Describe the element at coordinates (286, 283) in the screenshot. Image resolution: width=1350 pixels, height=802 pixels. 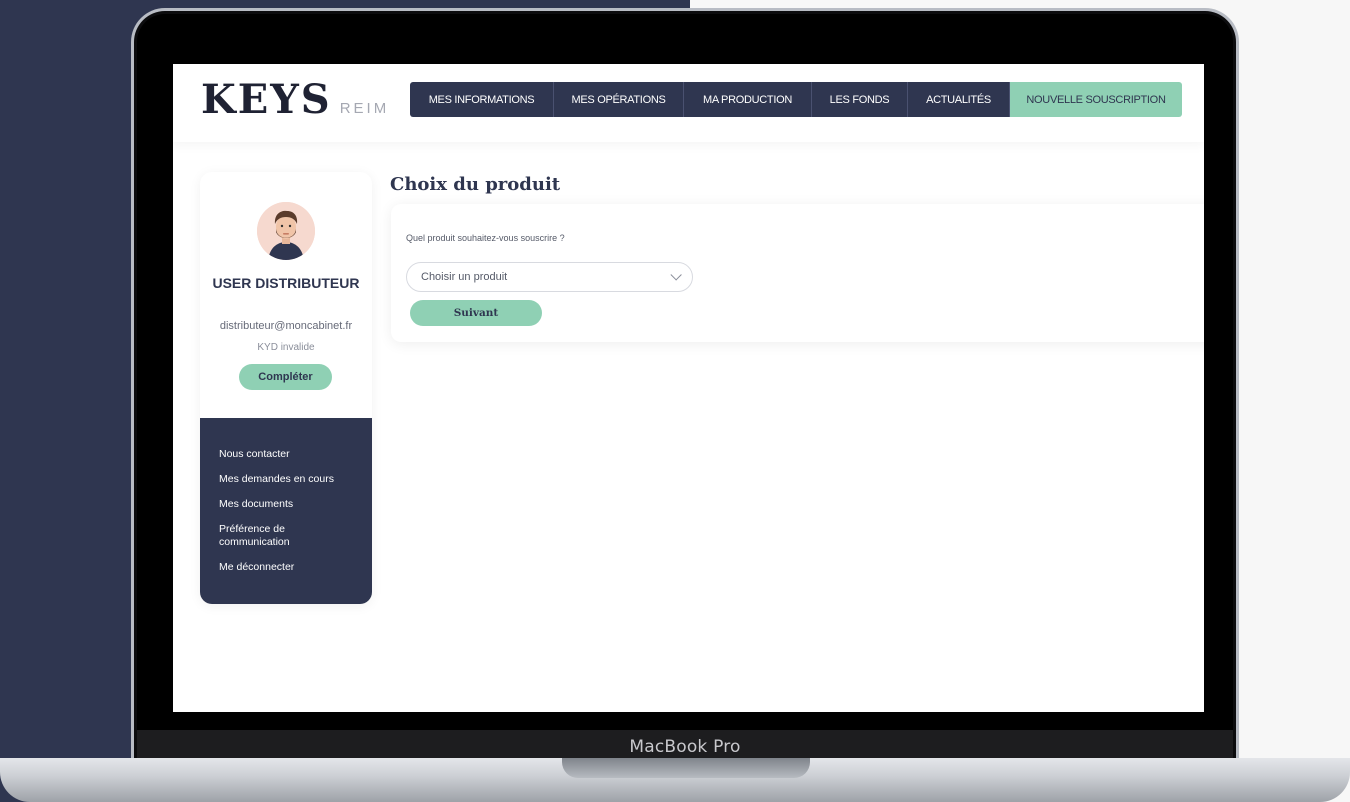
I see `user-name: USER DISTRIBUTEUR` at that location.